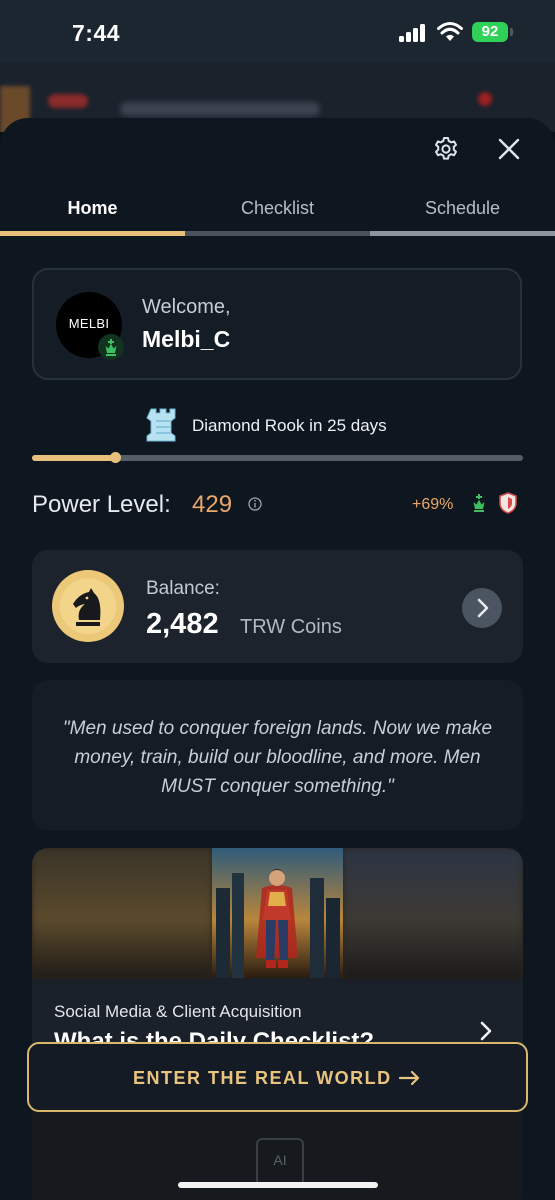 The image size is (555, 1200). Describe the element at coordinates (409, 1078) in the screenshot. I see `arrow-right-icon` at that location.